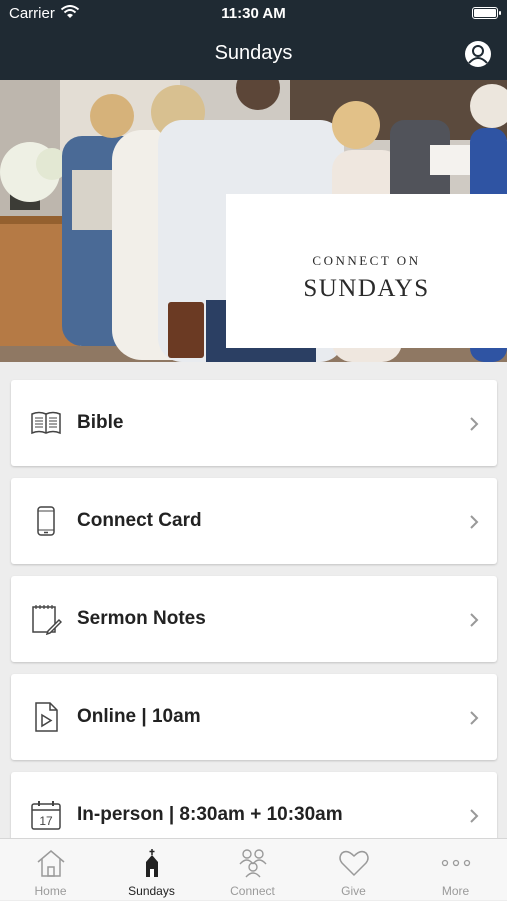  I want to click on hero-card: CONNECT ON SUNDAYS, so click(366, 271).